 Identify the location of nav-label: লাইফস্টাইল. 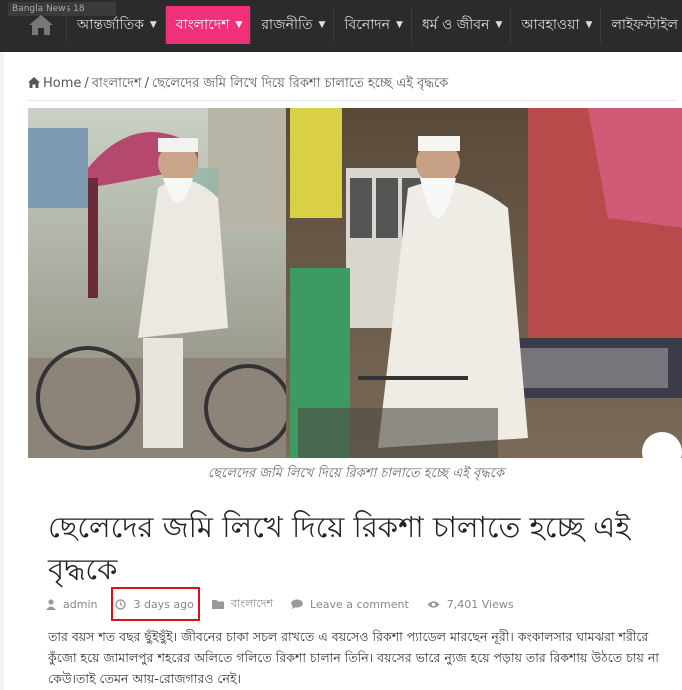
(644, 25).